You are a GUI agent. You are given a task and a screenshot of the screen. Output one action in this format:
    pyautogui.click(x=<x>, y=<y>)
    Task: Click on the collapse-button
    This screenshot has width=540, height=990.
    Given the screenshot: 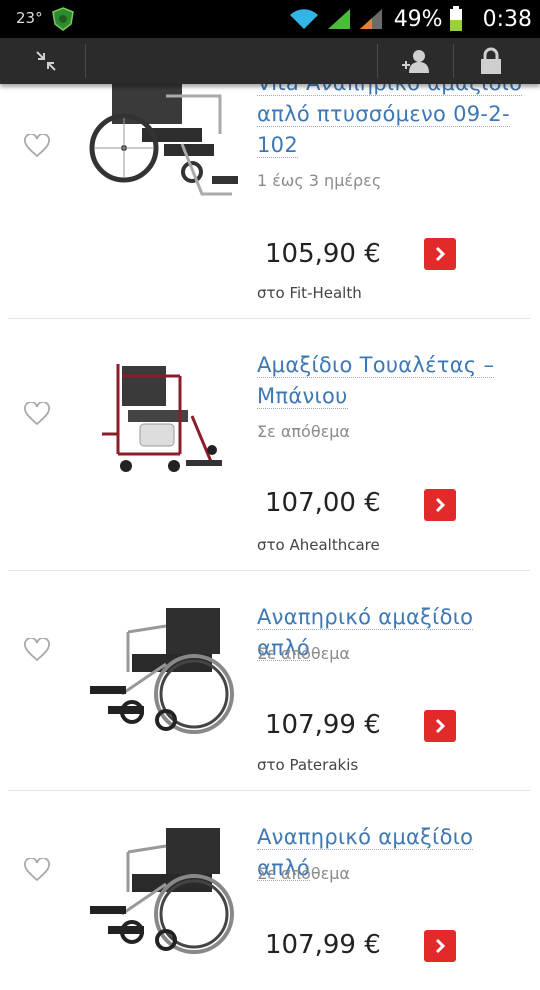 What is the action you would take?
    pyautogui.click(x=46, y=61)
    